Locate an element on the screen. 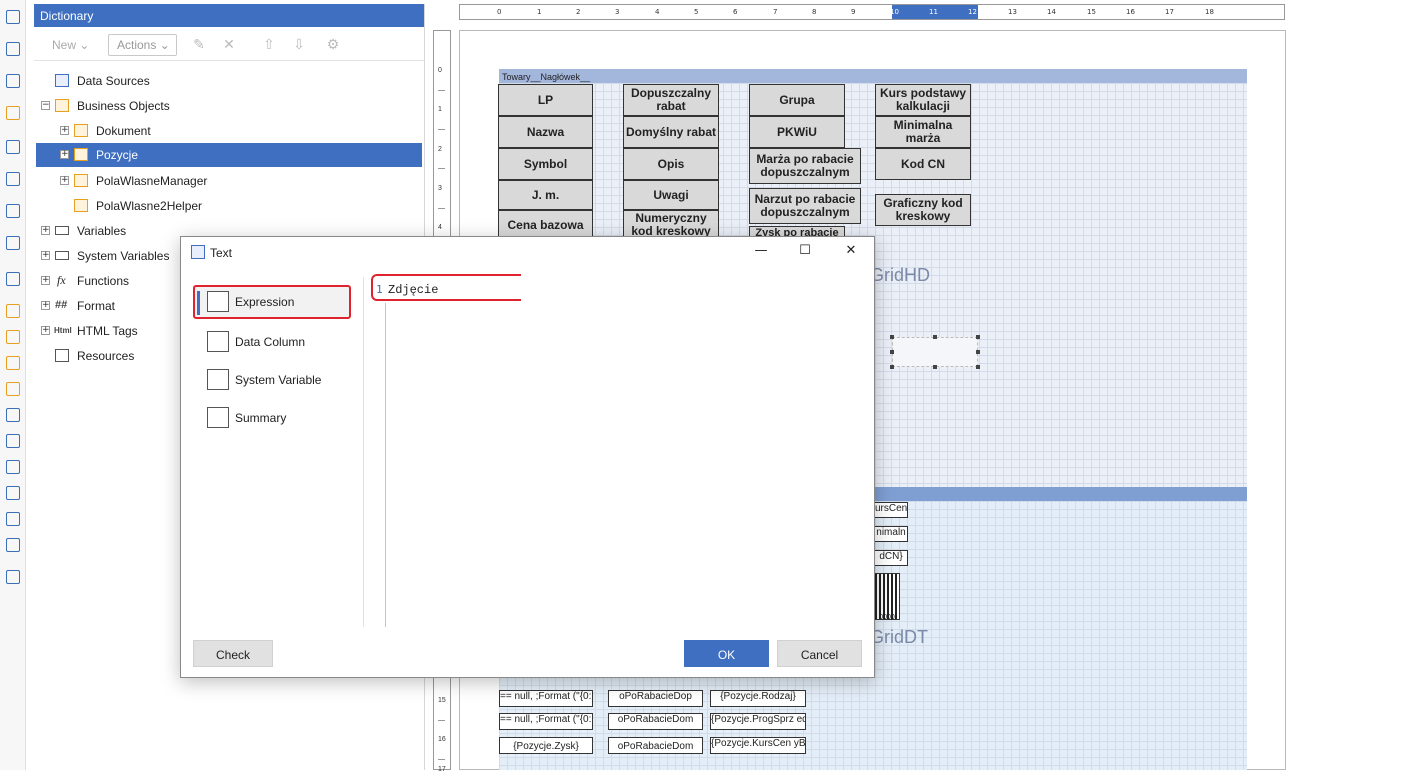 The height and width of the screenshot is (773, 1426). edit-icon: ✎ is located at coordinates (199, 44).